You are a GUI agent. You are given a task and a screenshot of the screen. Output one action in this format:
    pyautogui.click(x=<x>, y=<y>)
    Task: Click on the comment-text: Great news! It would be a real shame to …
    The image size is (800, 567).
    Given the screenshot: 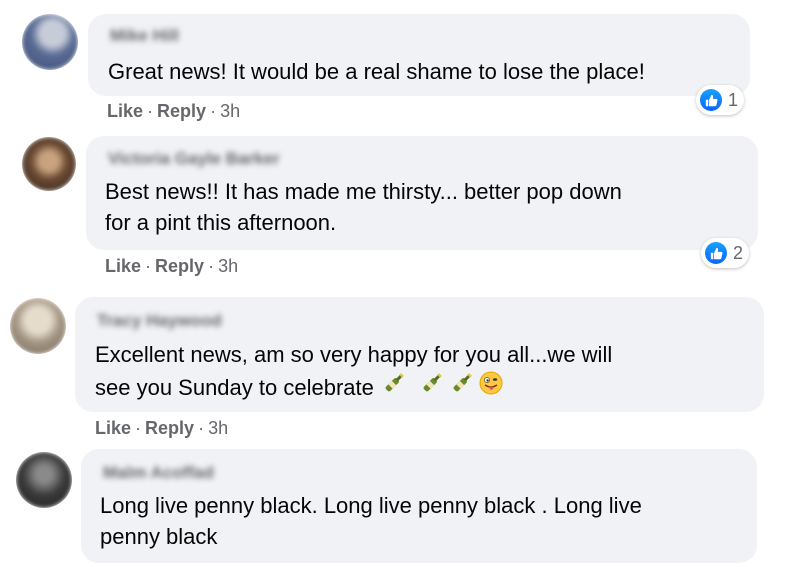 What is the action you would take?
    pyautogui.click(x=376, y=71)
    